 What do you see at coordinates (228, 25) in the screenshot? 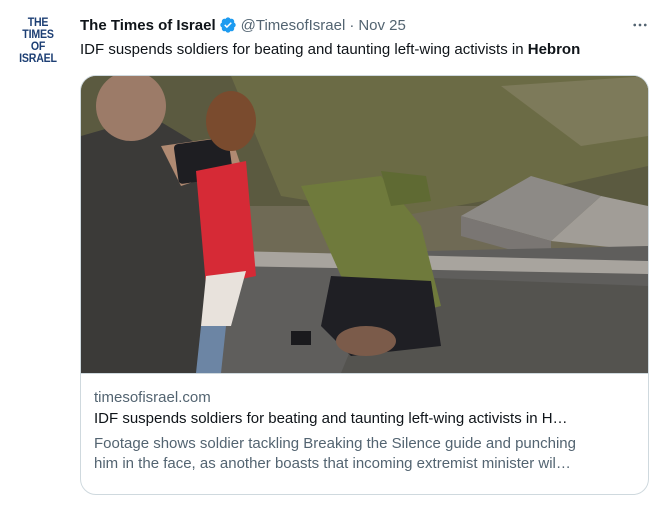
I see `verified-badge-icon` at bounding box center [228, 25].